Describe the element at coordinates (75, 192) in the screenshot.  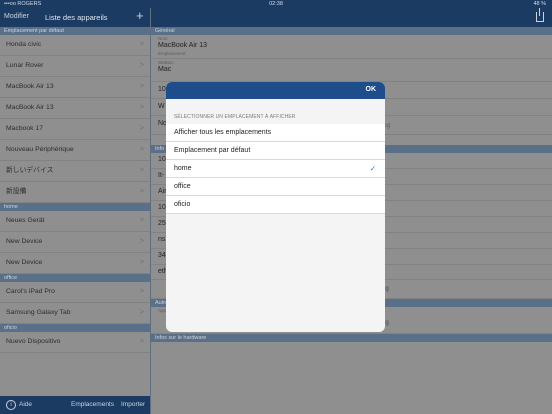
I see `list-item: 新設備 >` at that location.